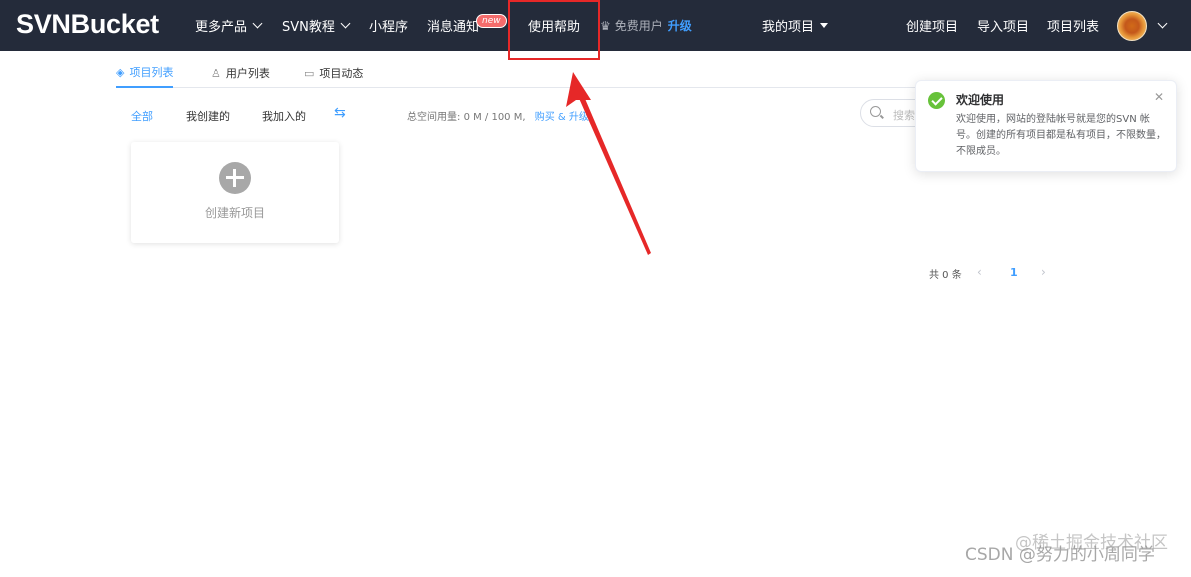 The image size is (1191, 577). Describe the element at coordinates (1043, 272) in the screenshot. I see `chevron-right-icon: ›` at that location.